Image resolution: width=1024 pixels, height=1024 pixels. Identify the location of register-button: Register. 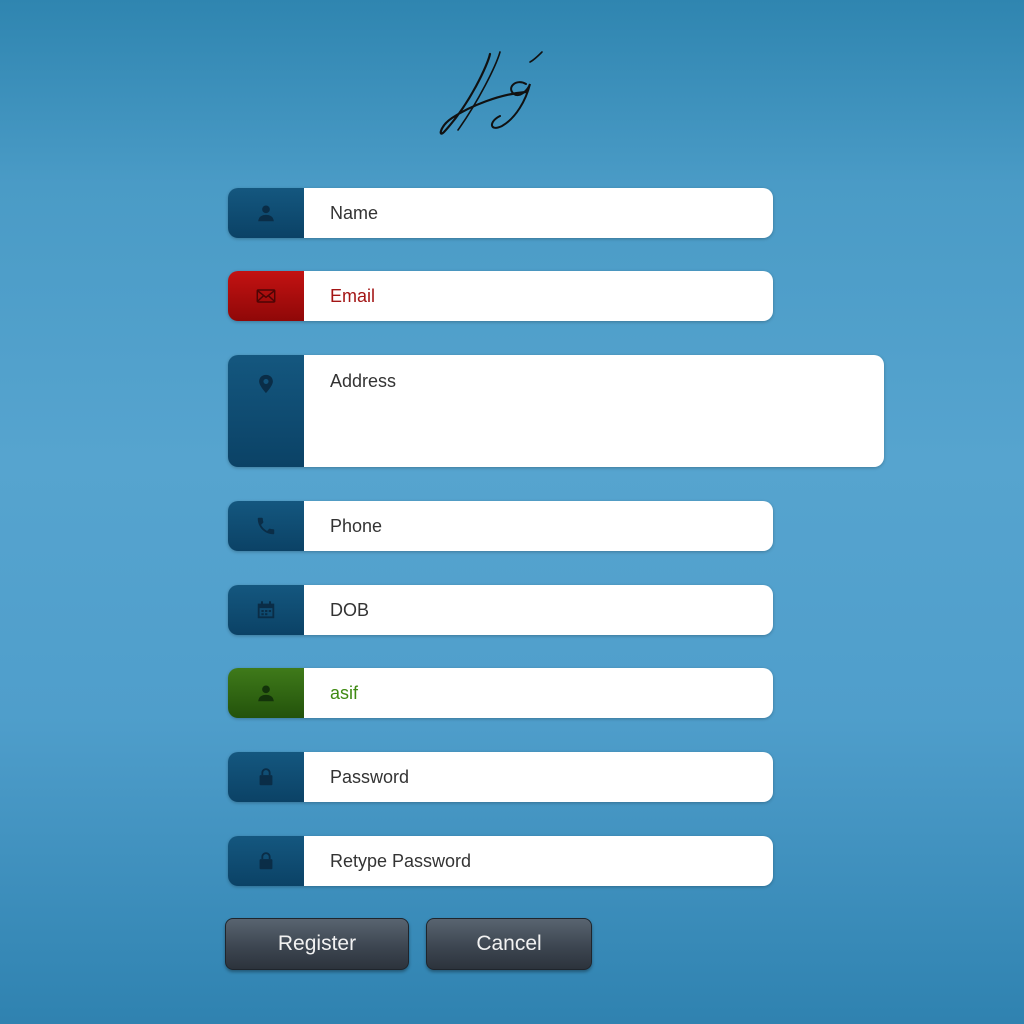
(317, 944).